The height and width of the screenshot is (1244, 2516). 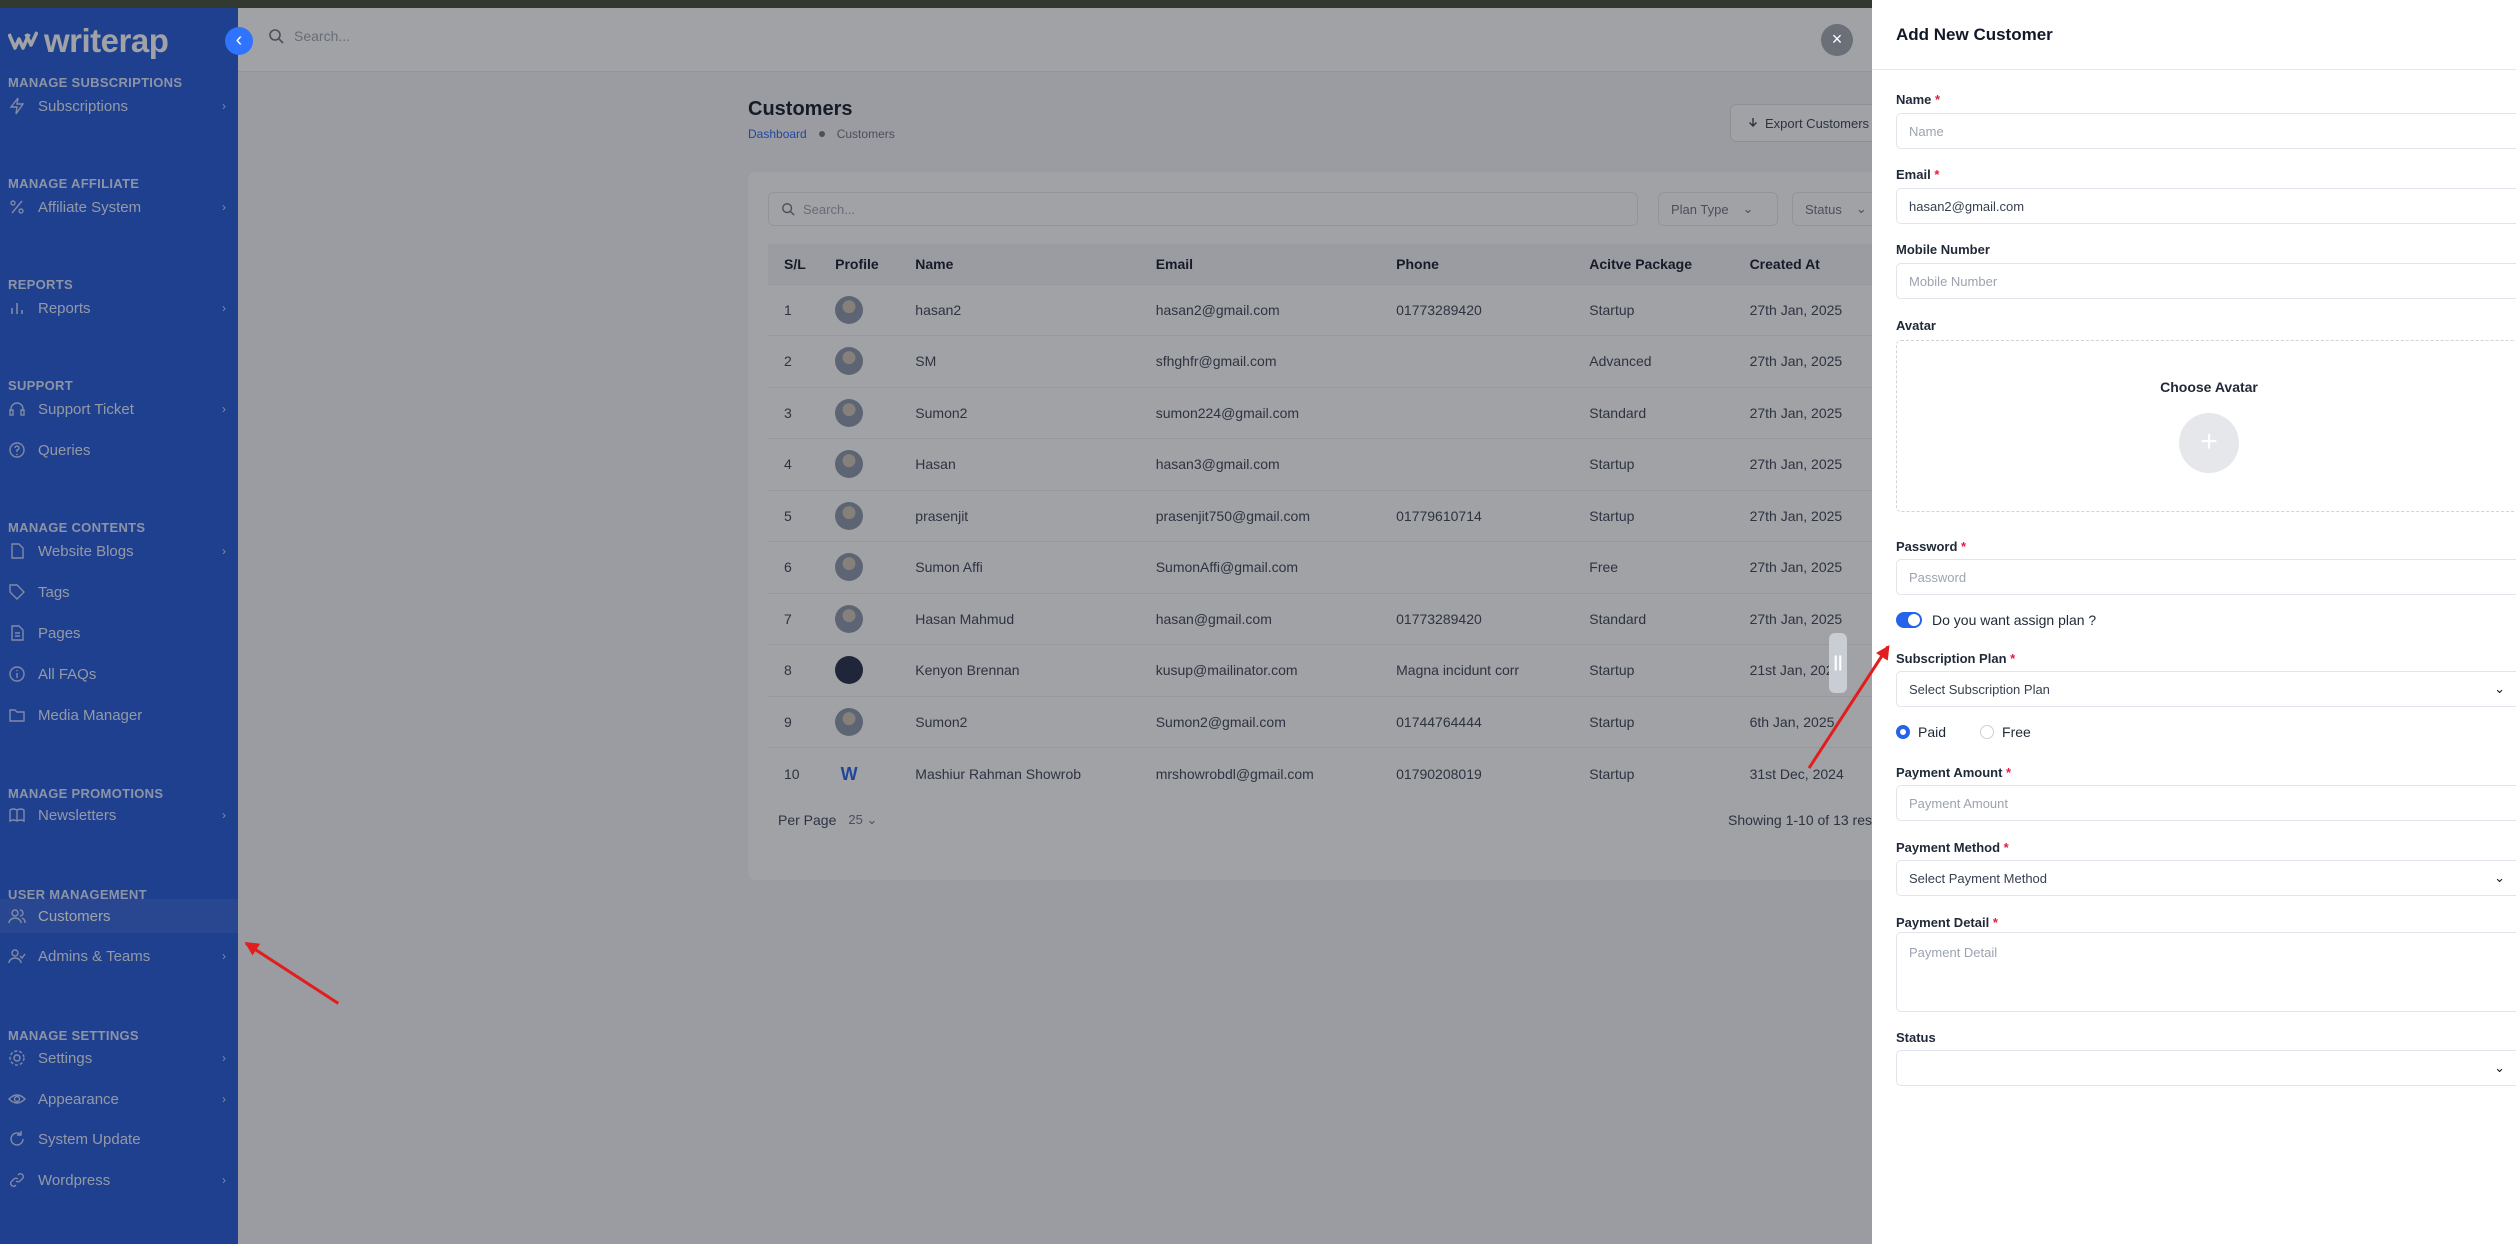 What do you see at coordinates (1909, 620) in the screenshot?
I see `assign-plan-toggle` at bounding box center [1909, 620].